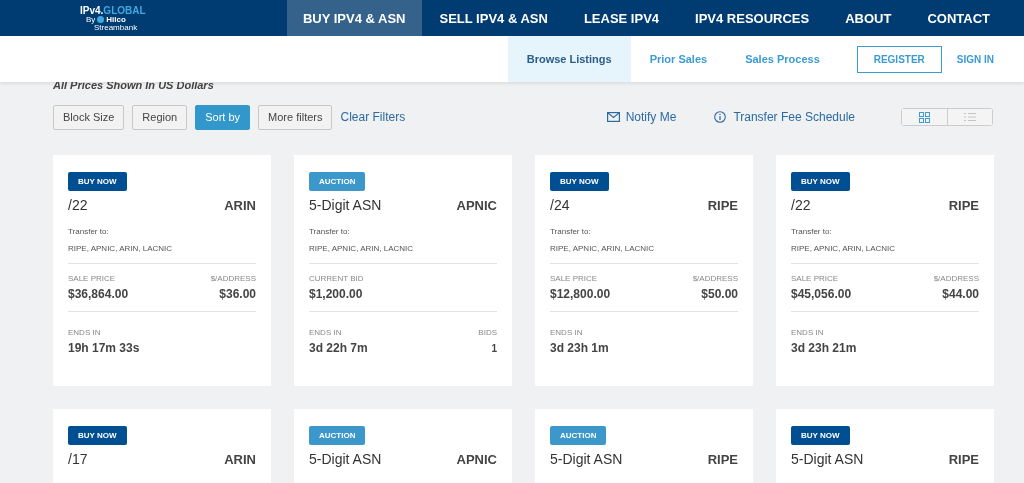 The height and width of the screenshot is (483, 1024). Describe the element at coordinates (719, 294) in the screenshot. I see `per-address-value: $50.00` at that location.